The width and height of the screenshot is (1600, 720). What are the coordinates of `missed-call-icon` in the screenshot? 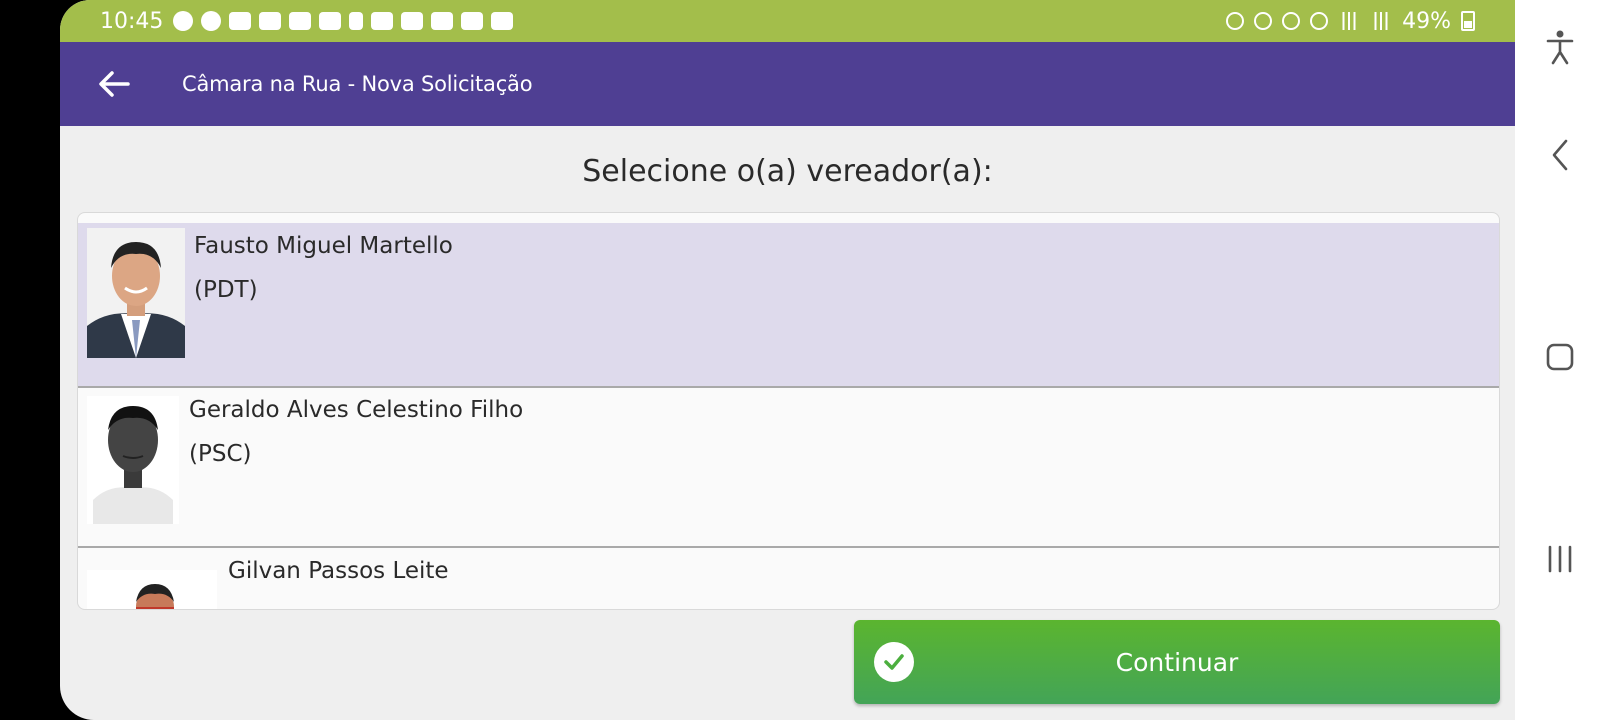 It's located at (412, 21).